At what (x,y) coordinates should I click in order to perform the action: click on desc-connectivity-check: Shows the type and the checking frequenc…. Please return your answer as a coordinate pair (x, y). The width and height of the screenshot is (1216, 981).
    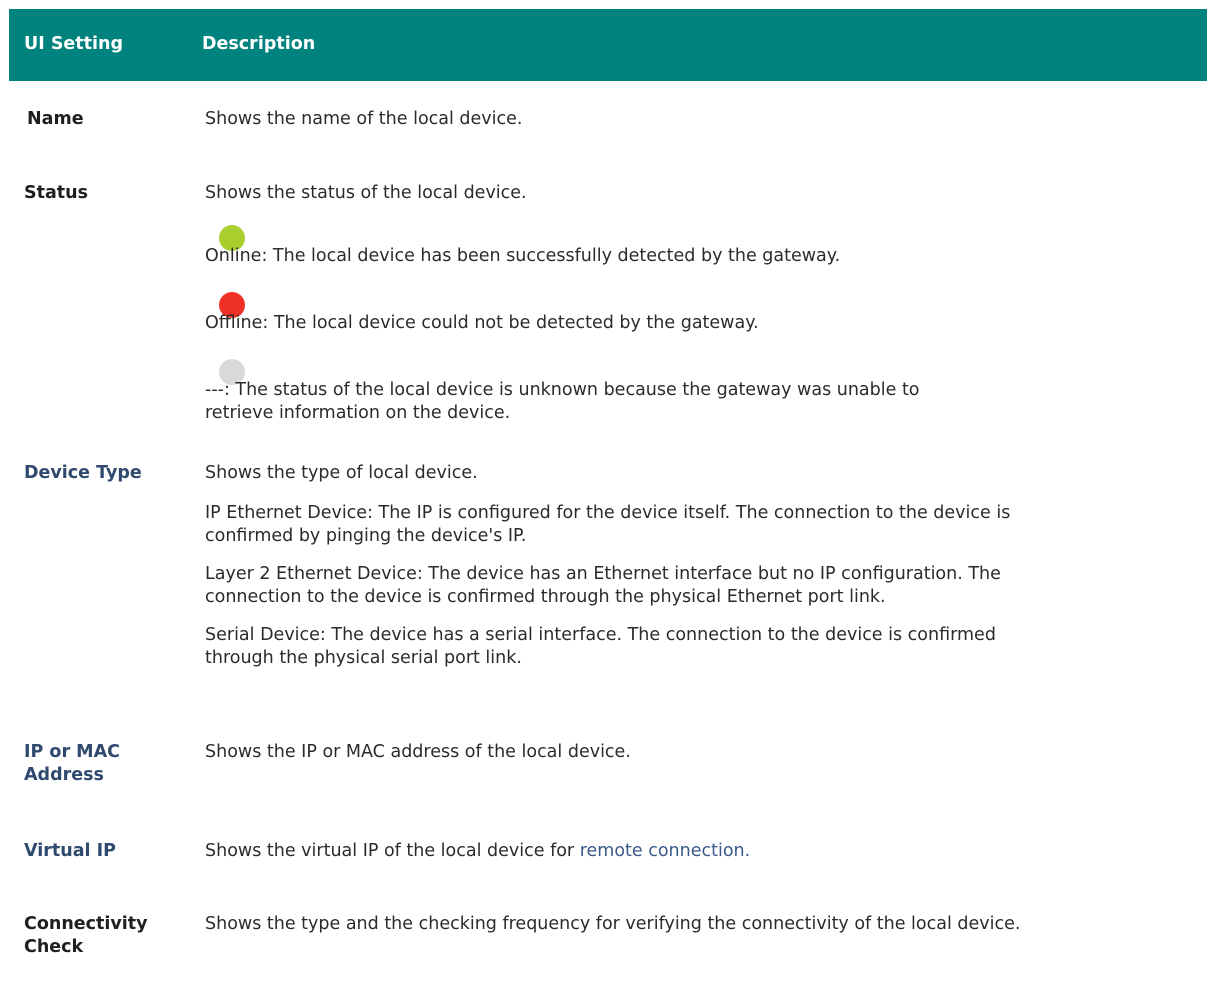
    Looking at the image, I should click on (613, 924).